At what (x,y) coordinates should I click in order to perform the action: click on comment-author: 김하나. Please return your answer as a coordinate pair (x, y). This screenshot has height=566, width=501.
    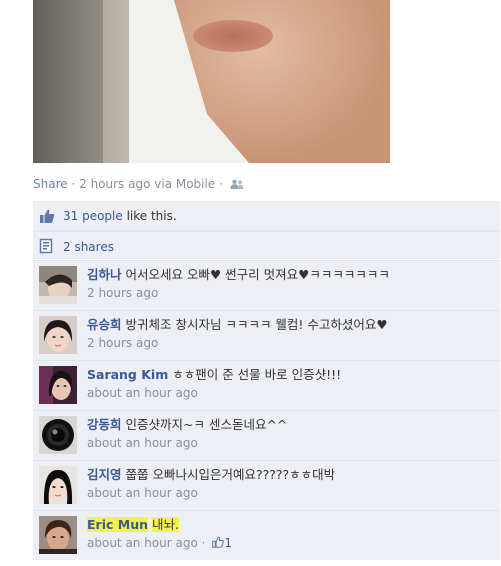
    Looking at the image, I should click on (104, 274).